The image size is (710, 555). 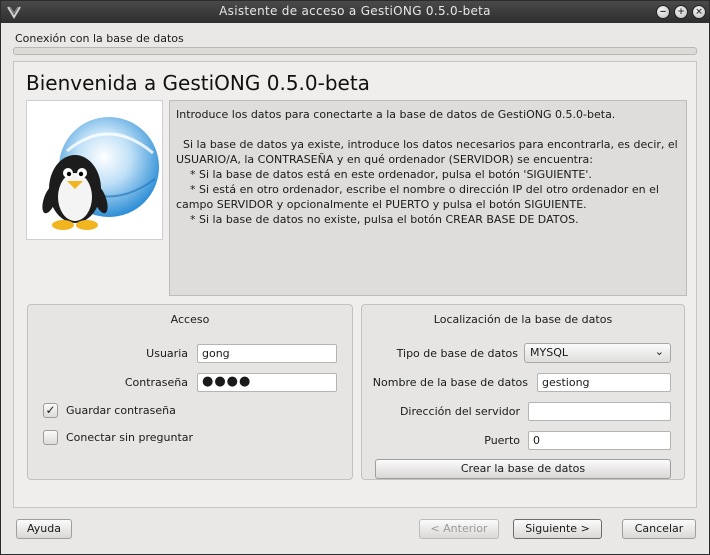 What do you see at coordinates (459, 411) in the screenshot?
I see `server-label: Dirección del servidor` at bounding box center [459, 411].